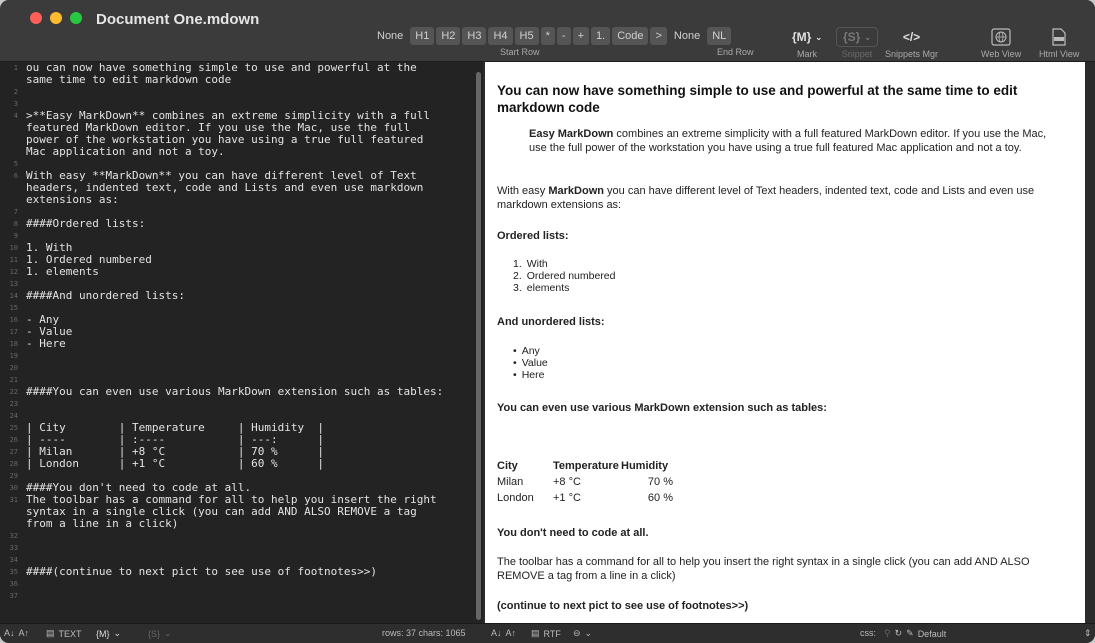 This screenshot has width=1095, height=643. Describe the element at coordinates (13, 428) in the screenshot. I see `line-number: 25` at that location.